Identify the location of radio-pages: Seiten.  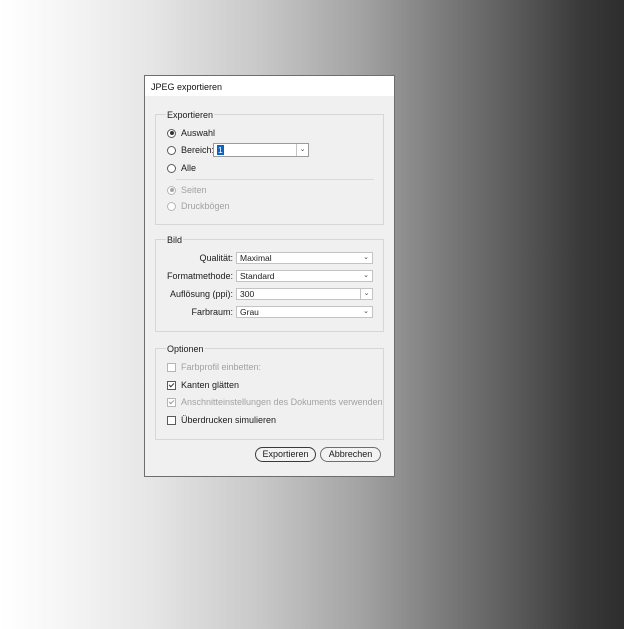
(187, 190).